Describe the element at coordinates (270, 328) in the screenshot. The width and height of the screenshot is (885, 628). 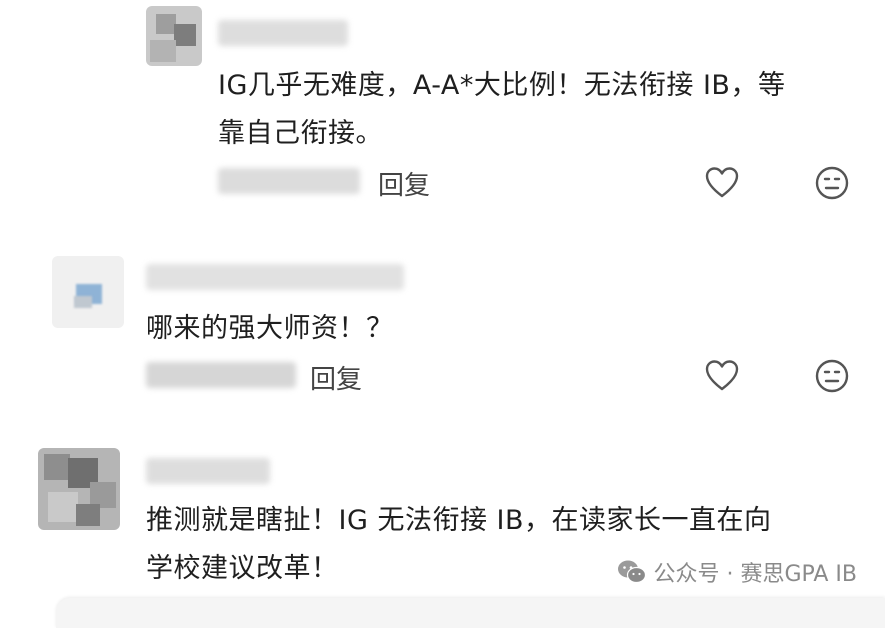
I see `comment-text: 哪来的强大师资！？` at that location.